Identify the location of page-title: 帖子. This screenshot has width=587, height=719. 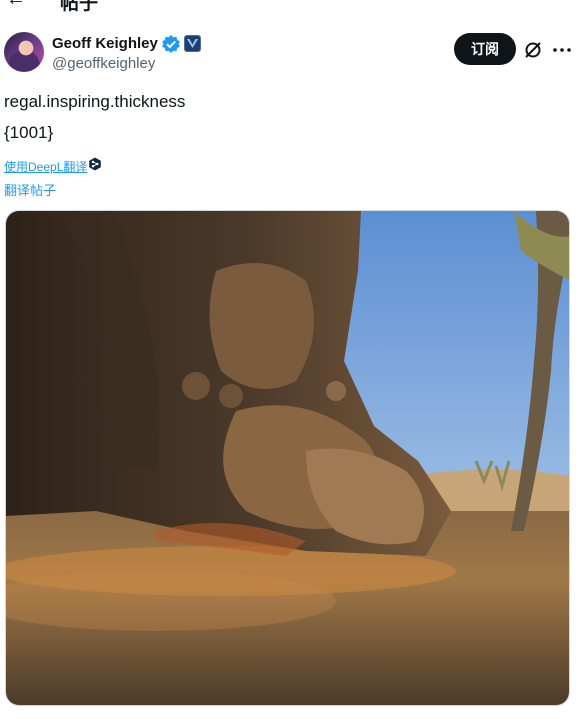
(79, 6).